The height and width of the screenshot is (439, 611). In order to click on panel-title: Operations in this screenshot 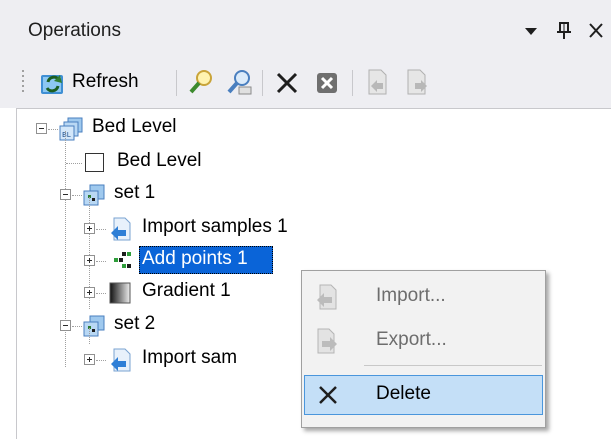, I will do `click(74, 30)`.